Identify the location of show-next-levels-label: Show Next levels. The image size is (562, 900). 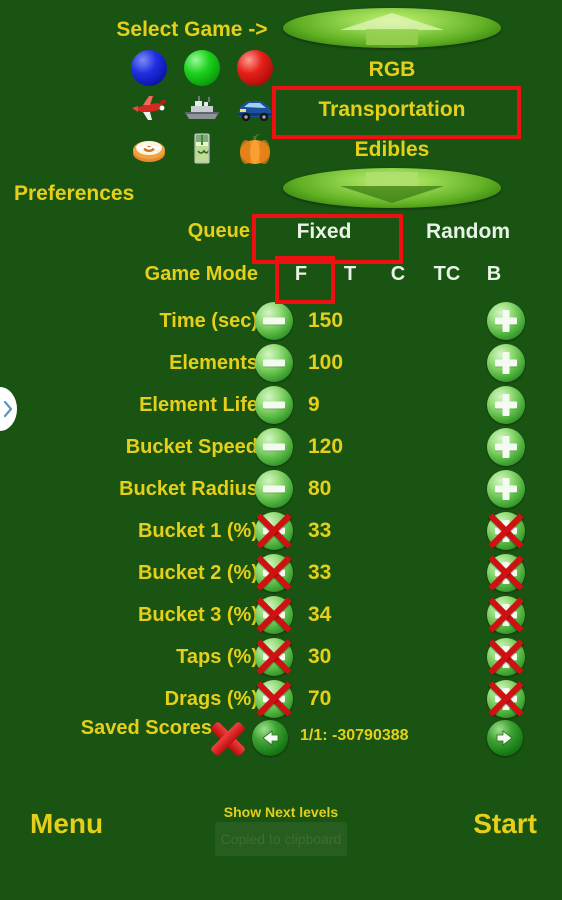
(281, 812).